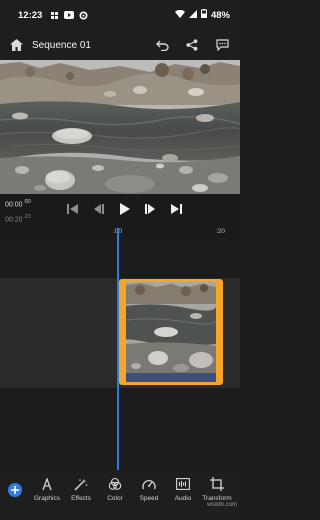 The width and height of the screenshot is (320, 520). I want to click on grid-icon, so click(54, 15).